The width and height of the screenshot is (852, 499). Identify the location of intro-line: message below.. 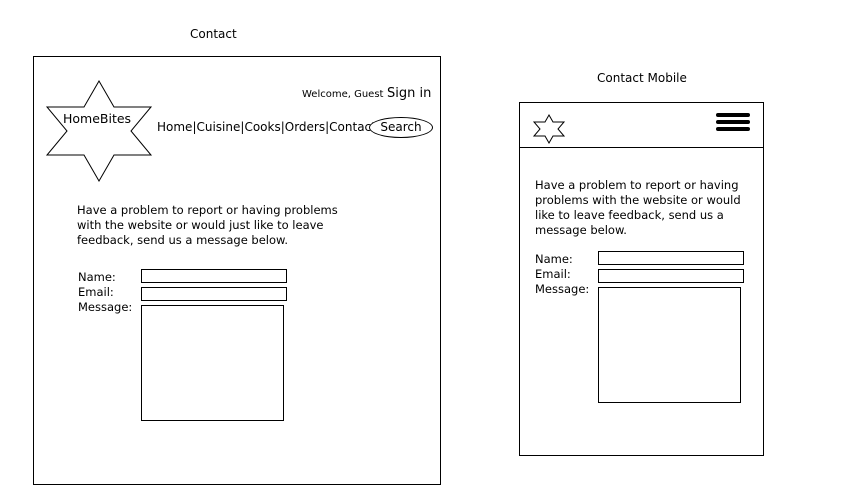
(581, 230).